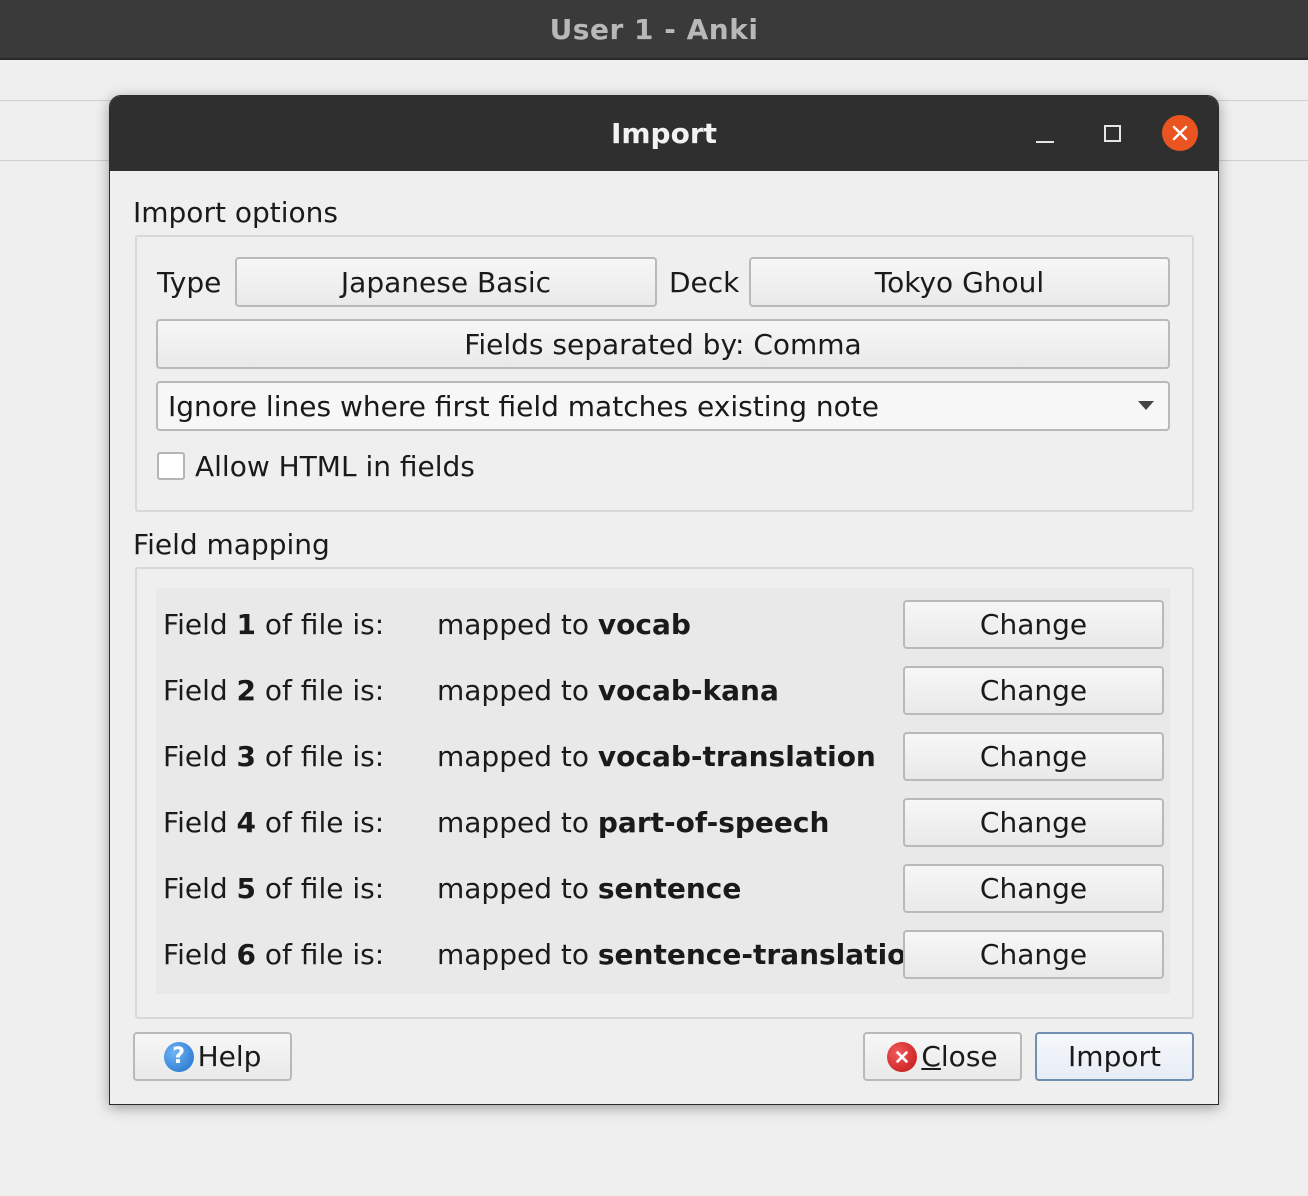 This screenshot has height=1196, width=1308. Describe the element at coordinates (1180, 133) in the screenshot. I see `close-icon` at that location.